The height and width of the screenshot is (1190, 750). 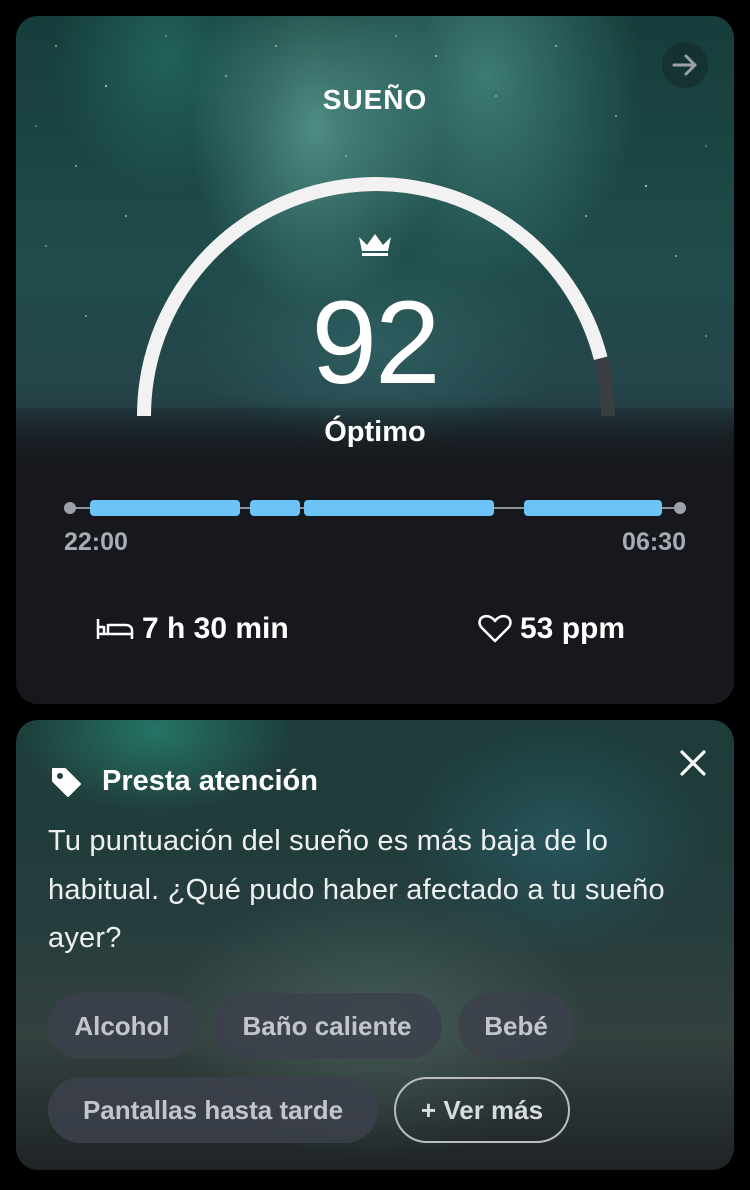 What do you see at coordinates (210, 781) in the screenshot?
I see `attention-title: Presta atención` at bounding box center [210, 781].